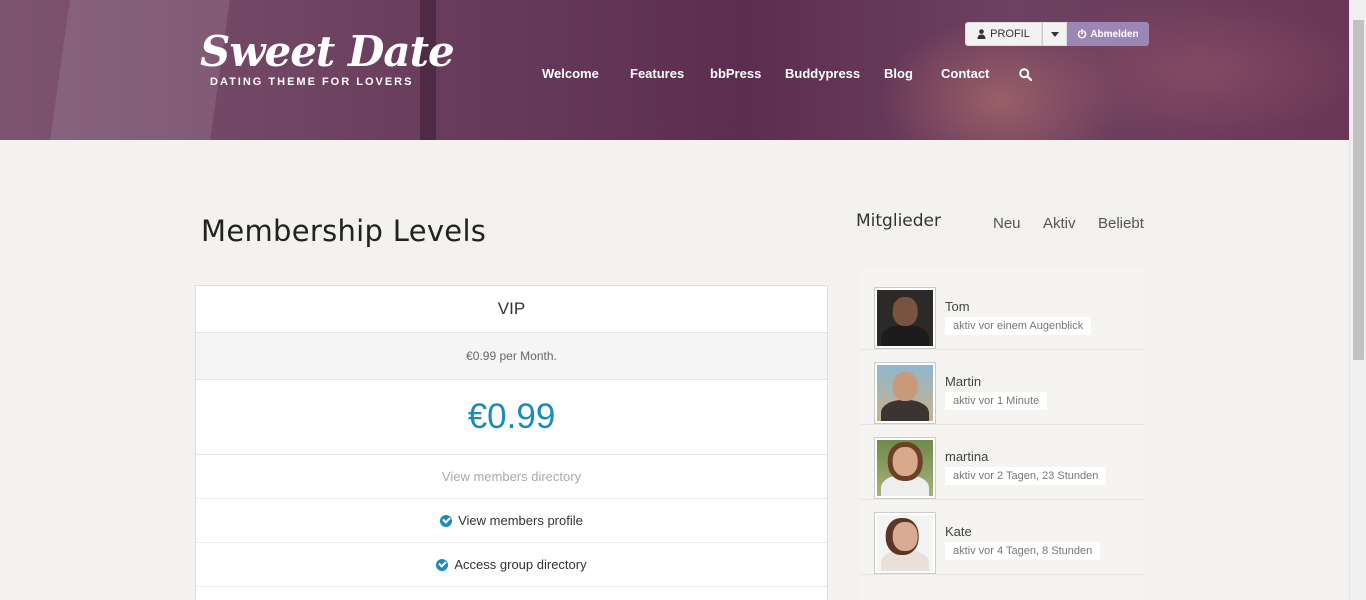 The image size is (1366, 600). Describe the element at coordinates (1010, 34) in the screenshot. I see `profile-button-label: PROFIL` at that location.